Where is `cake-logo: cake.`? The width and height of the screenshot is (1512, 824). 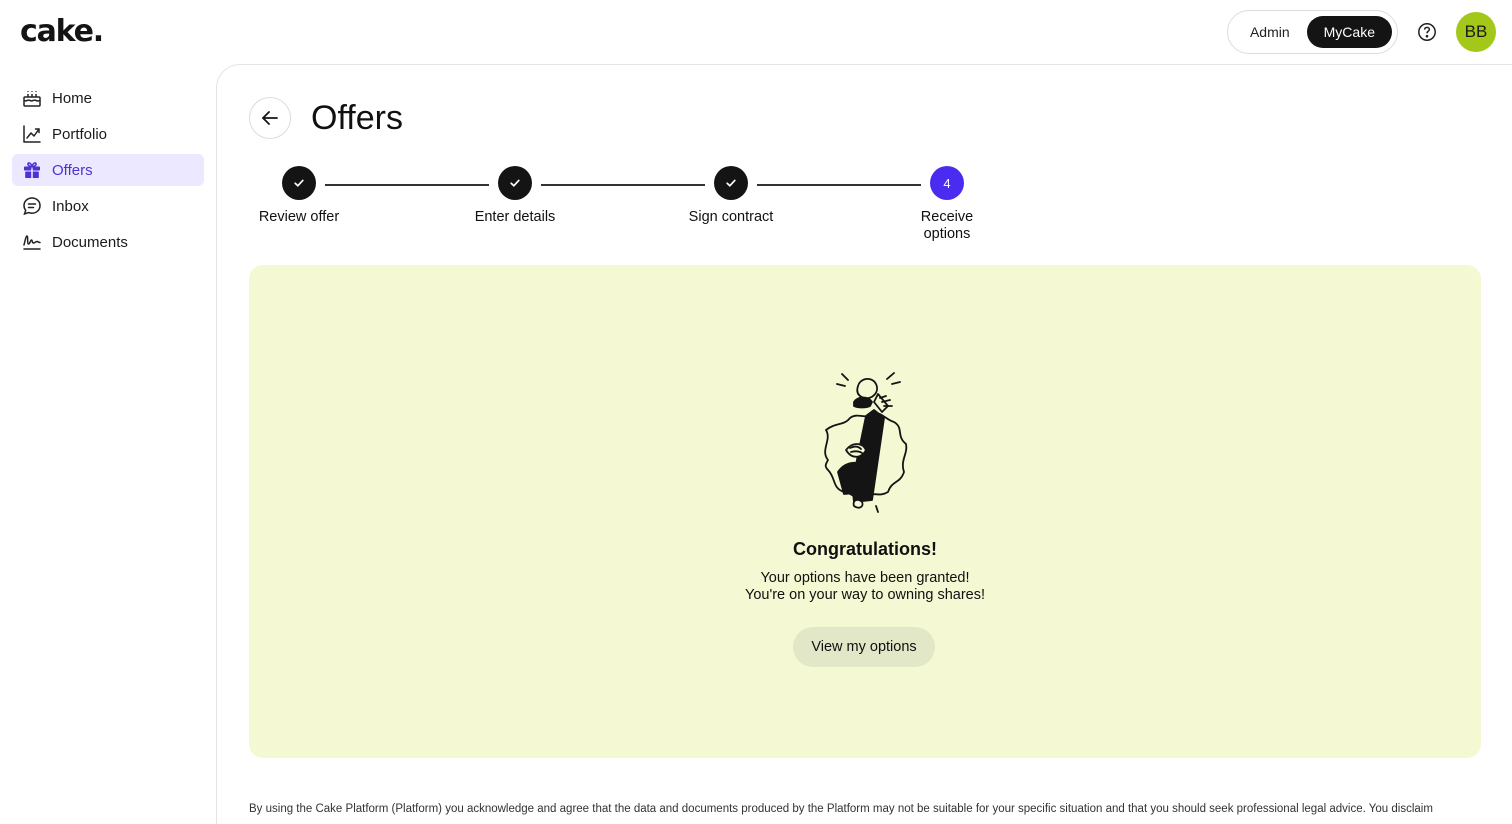 cake-logo: cake. is located at coordinates (62, 31).